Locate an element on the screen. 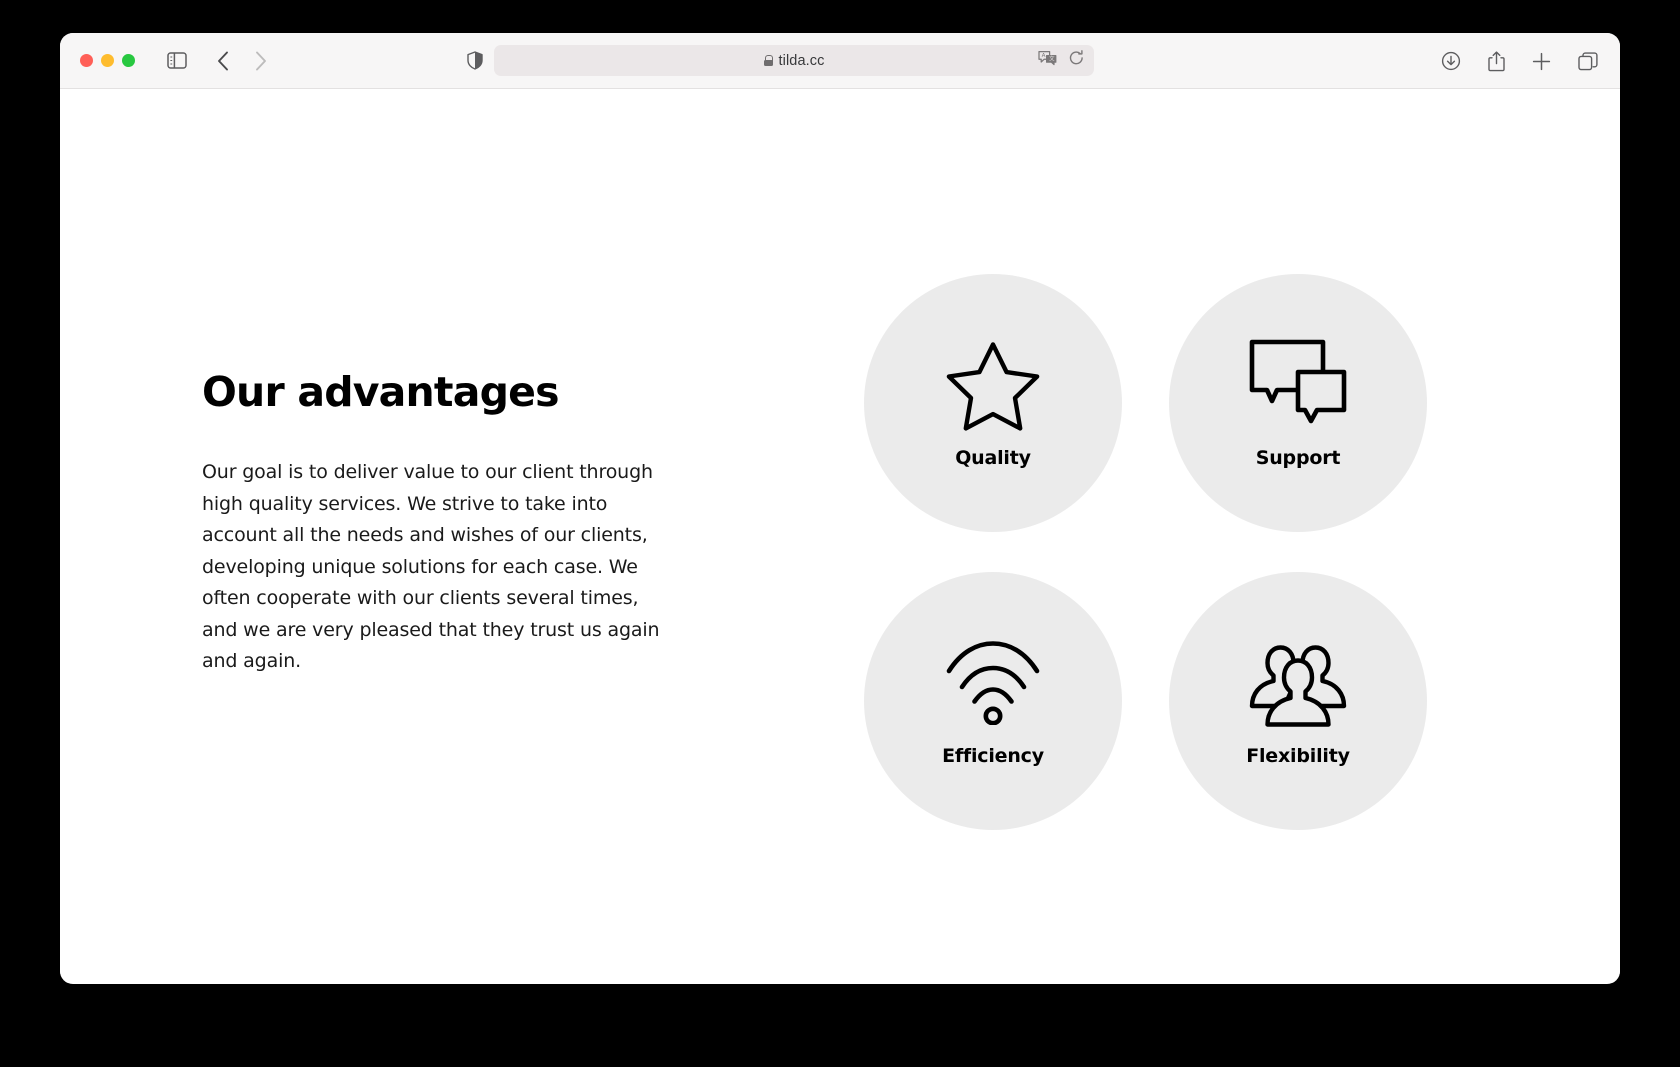  shield-icon is located at coordinates (475, 60).